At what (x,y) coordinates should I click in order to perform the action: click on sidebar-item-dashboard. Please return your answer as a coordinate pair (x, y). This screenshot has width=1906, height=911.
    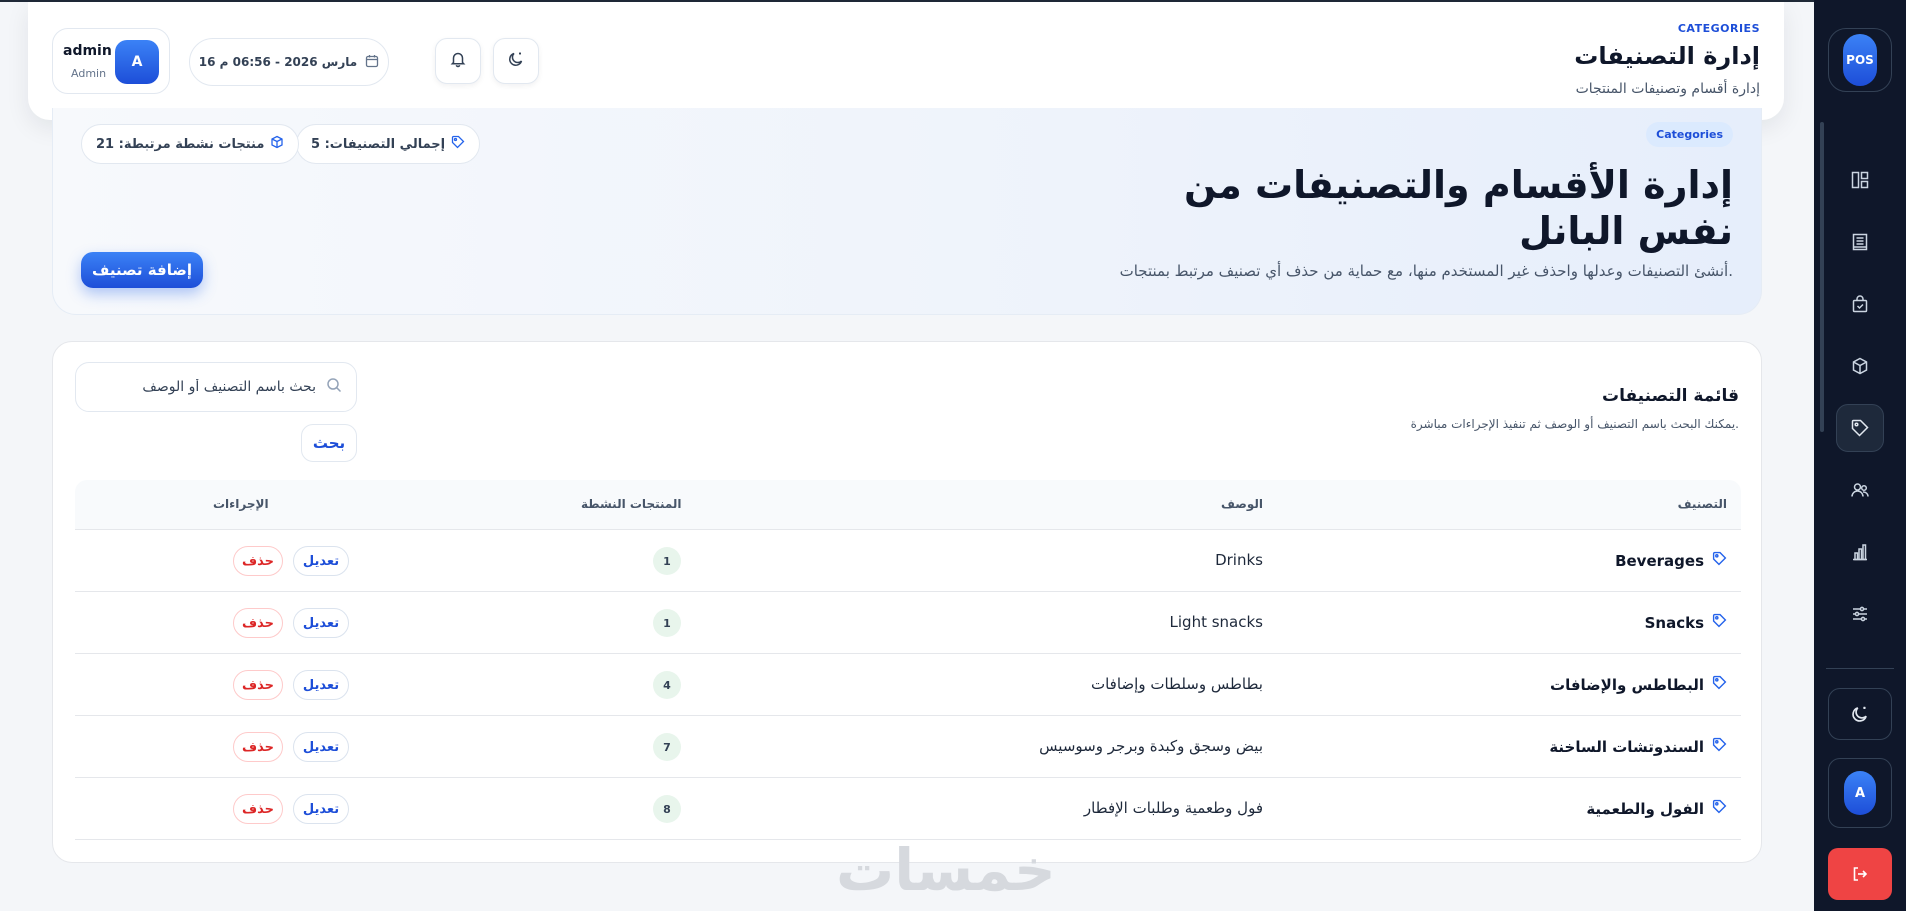
    Looking at the image, I should click on (1860, 180).